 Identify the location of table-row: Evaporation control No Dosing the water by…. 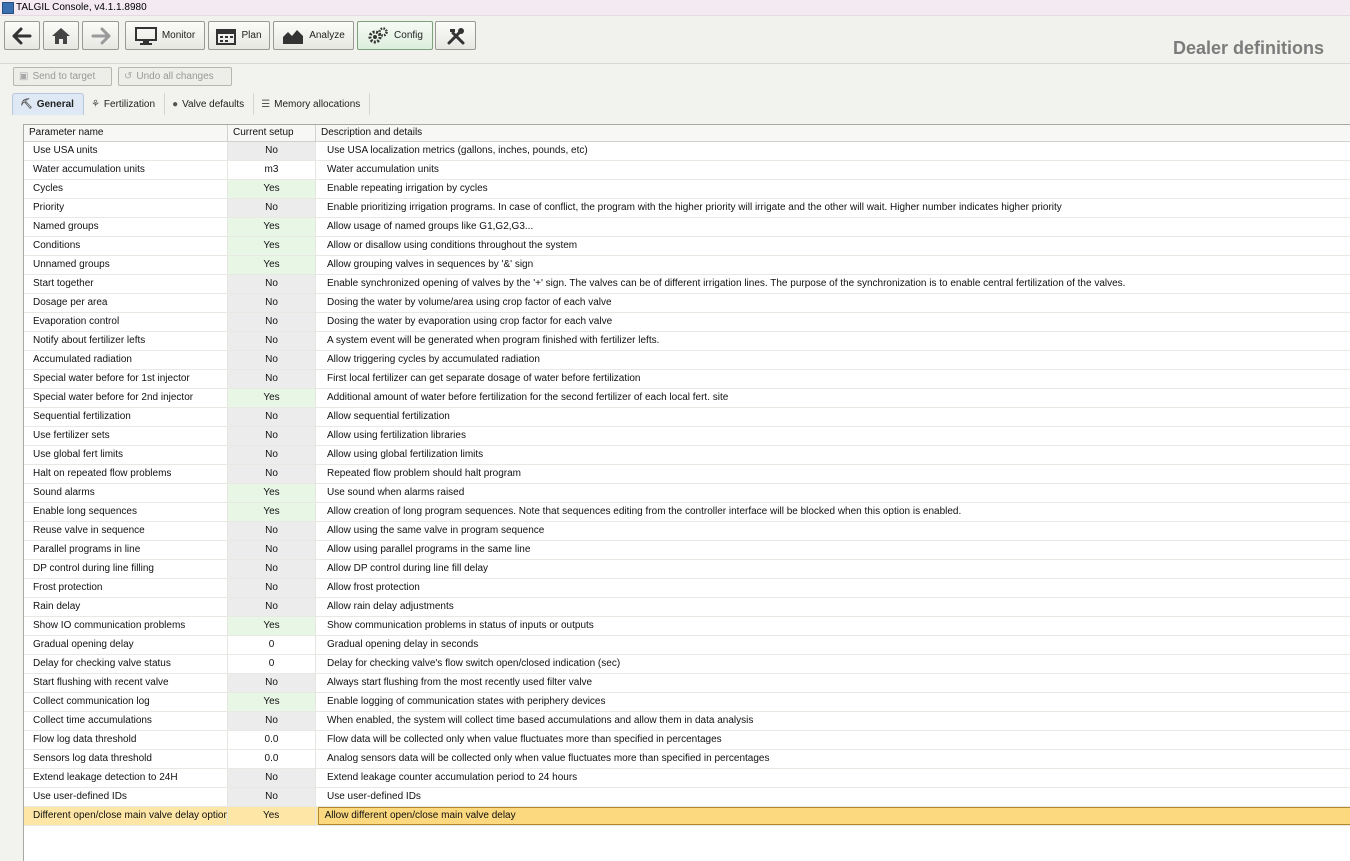
(687, 322).